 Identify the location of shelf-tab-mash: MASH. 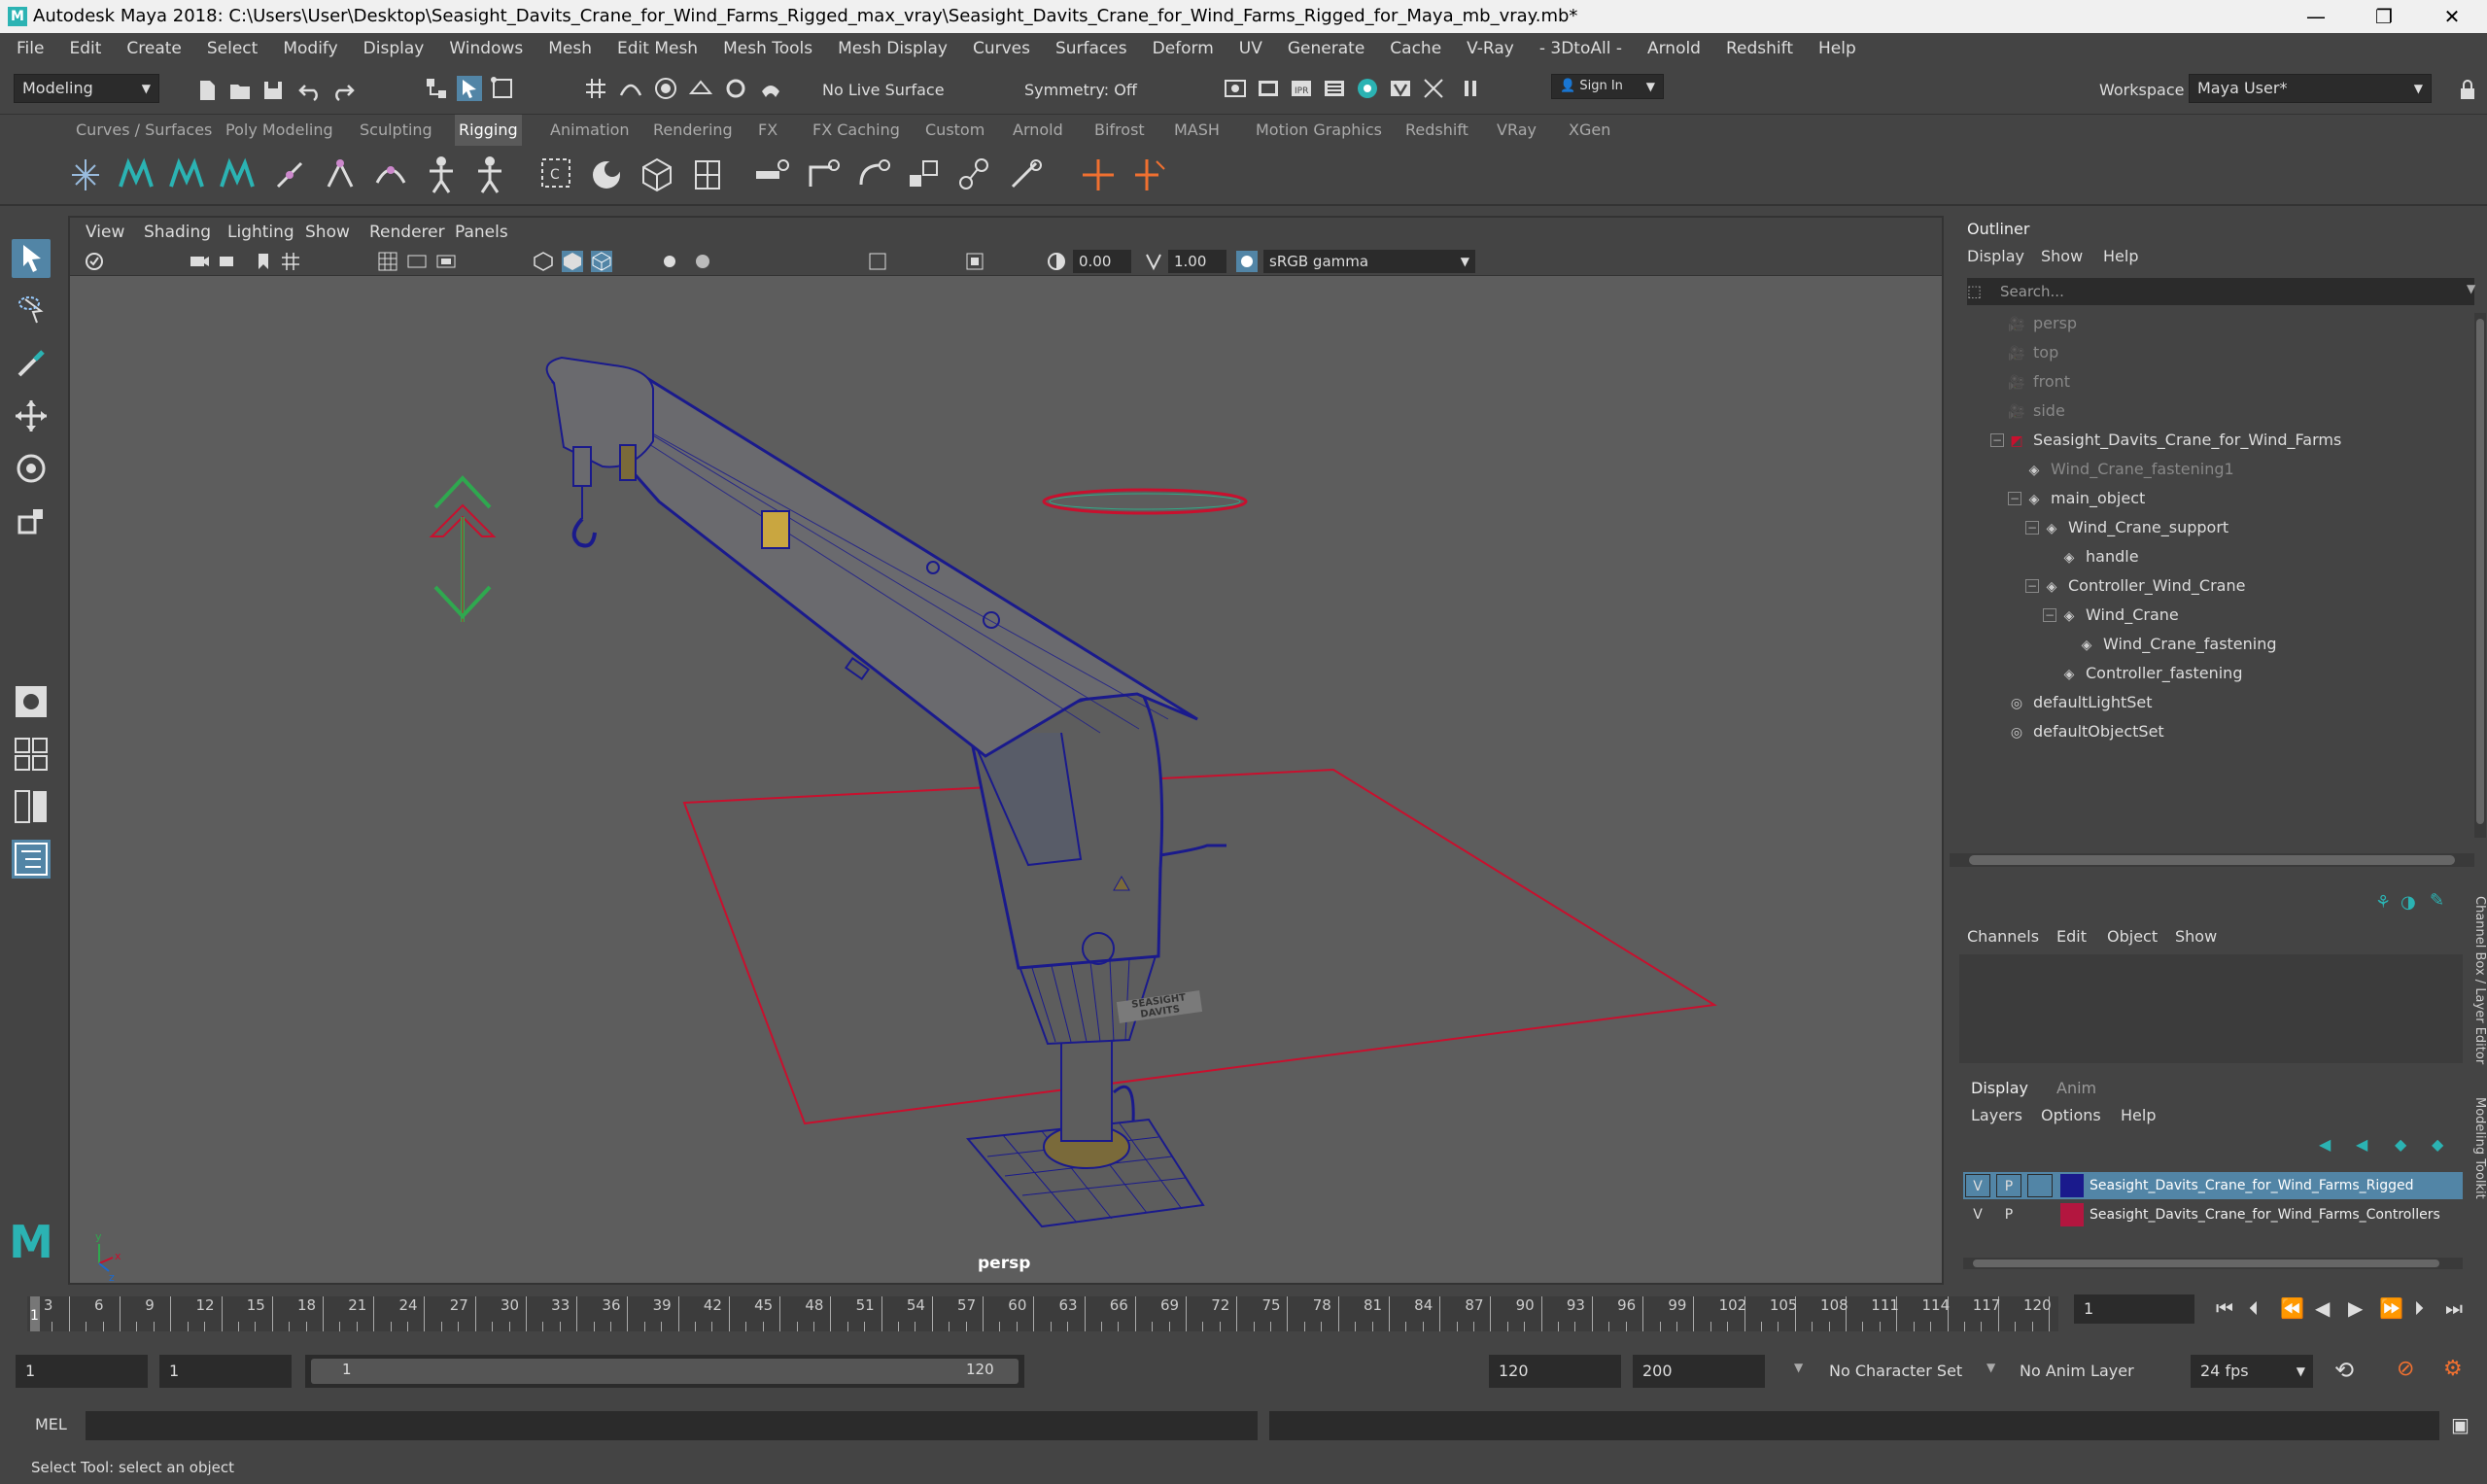
(1197, 130).